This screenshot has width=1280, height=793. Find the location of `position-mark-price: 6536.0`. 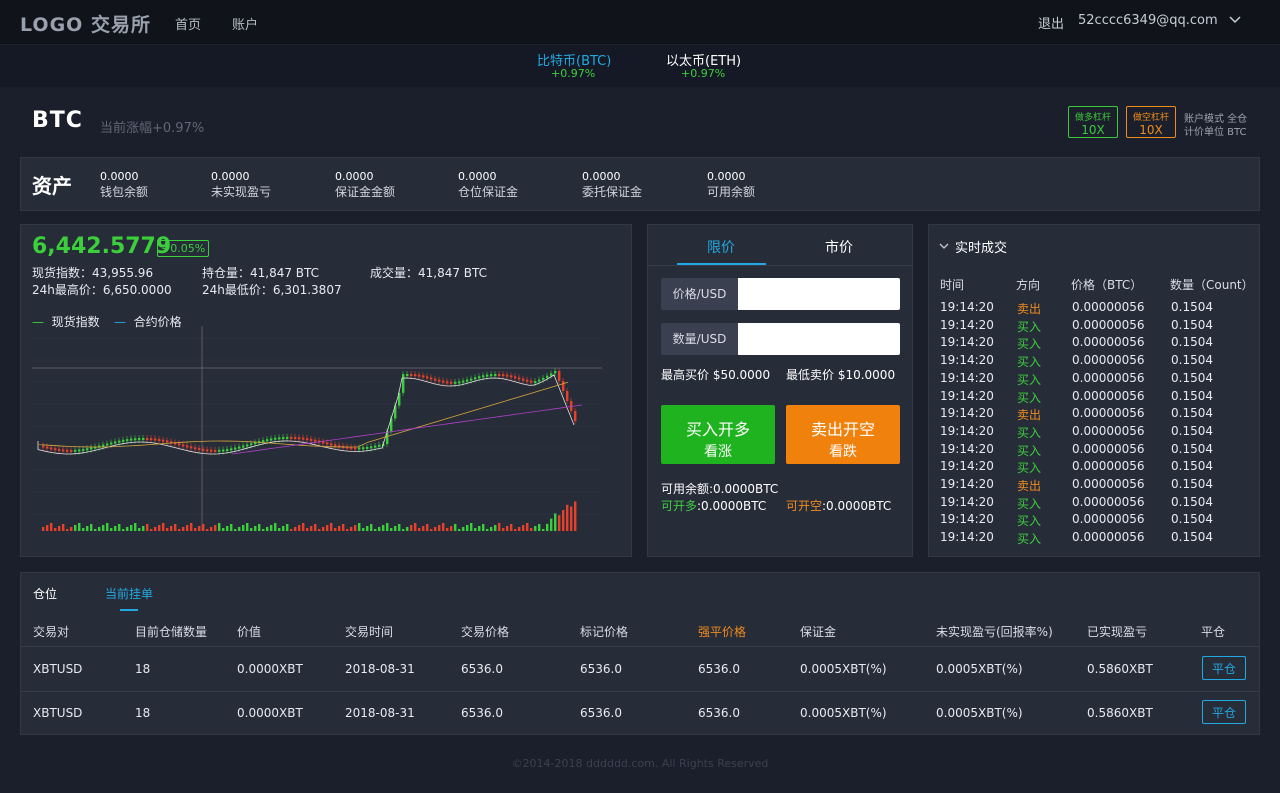

position-mark-price: 6536.0 is located at coordinates (601, 713).